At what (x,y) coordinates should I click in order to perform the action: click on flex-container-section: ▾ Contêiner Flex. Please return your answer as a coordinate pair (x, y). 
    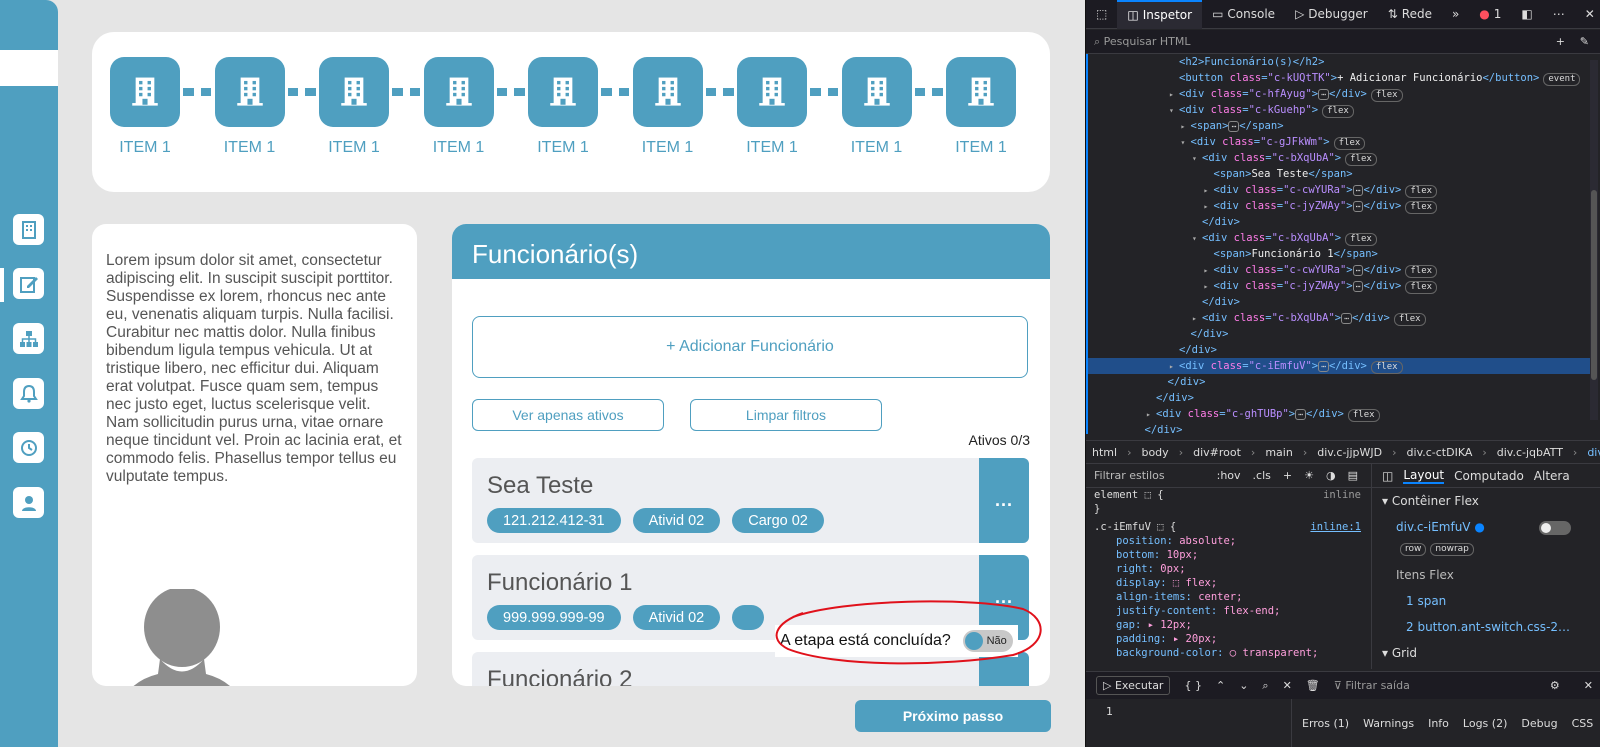
    Looking at the image, I should click on (1486, 501).